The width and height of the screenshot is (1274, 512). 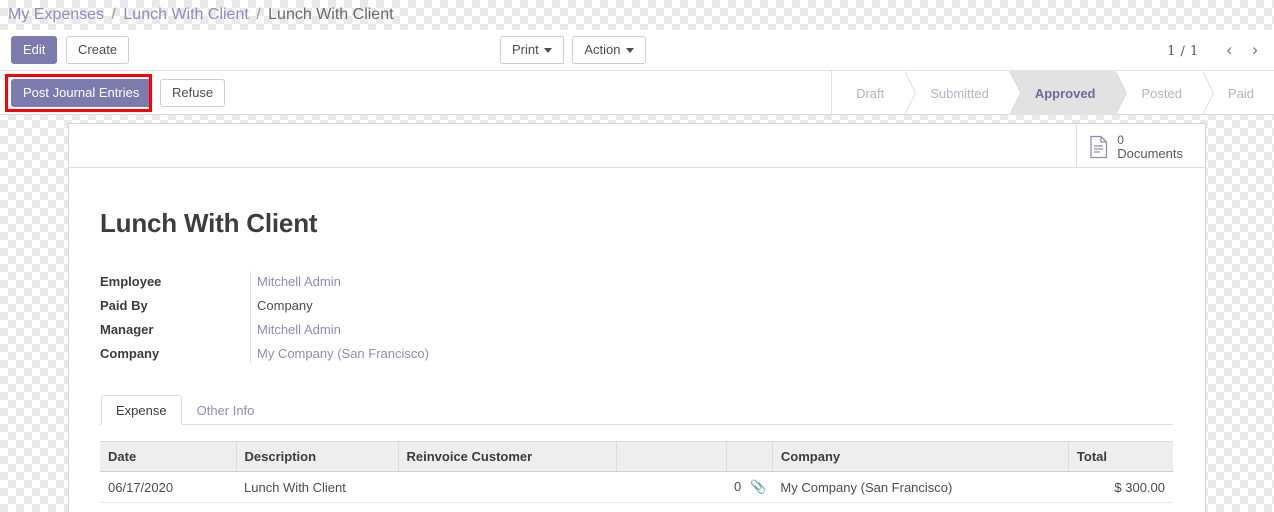 I want to click on stage-label: Submitted, so click(x=959, y=93).